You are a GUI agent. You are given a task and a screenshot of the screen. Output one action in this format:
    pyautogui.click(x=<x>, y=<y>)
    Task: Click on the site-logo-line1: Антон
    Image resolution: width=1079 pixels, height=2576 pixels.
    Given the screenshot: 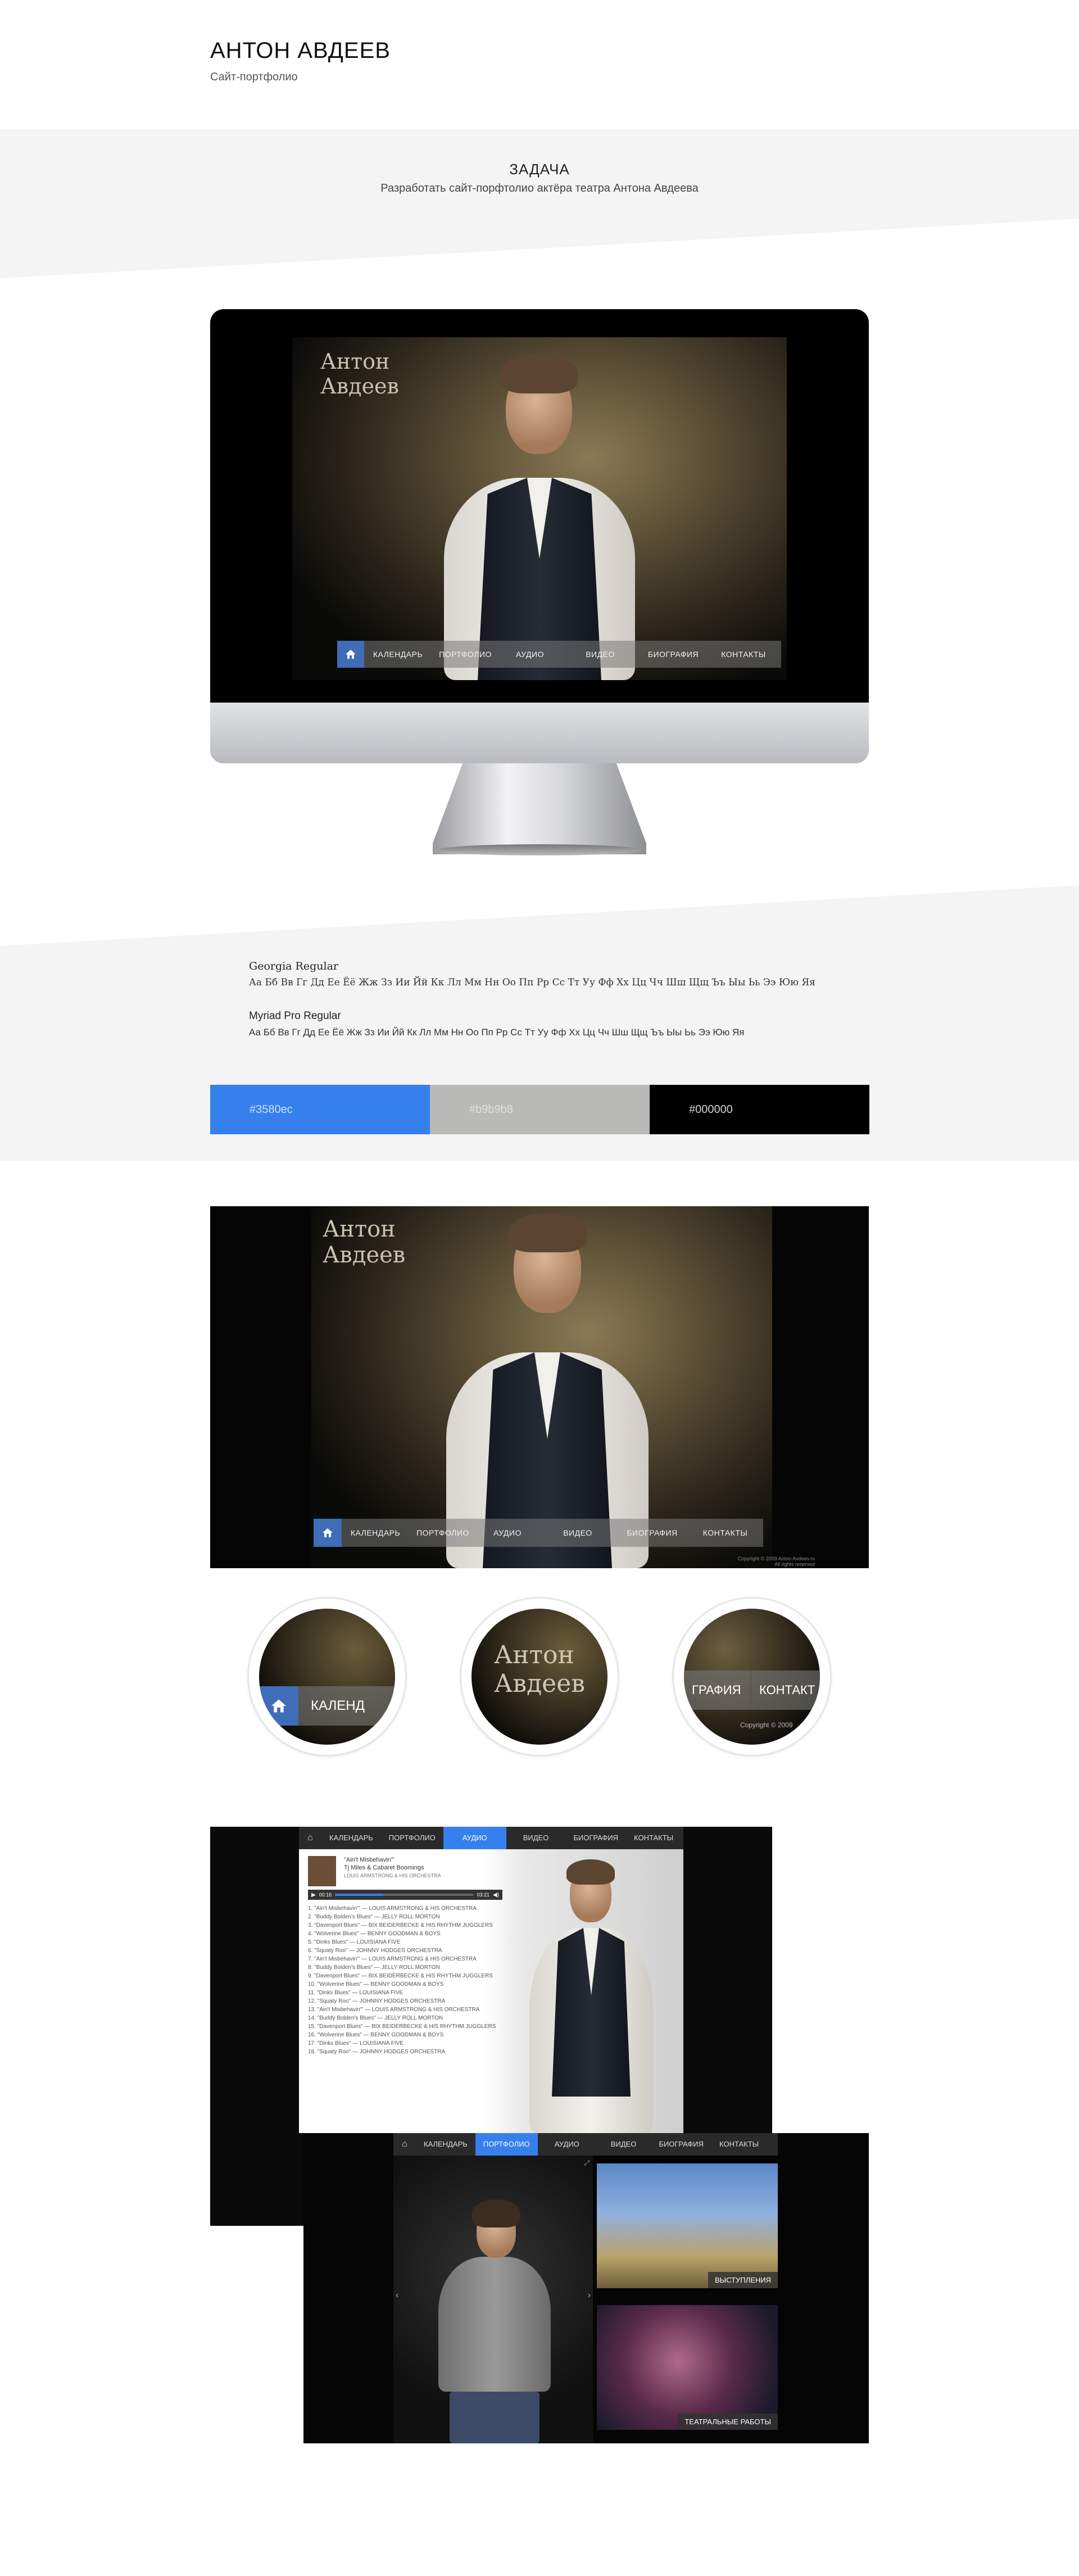 What is the action you would take?
    pyautogui.click(x=355, y=361)
    